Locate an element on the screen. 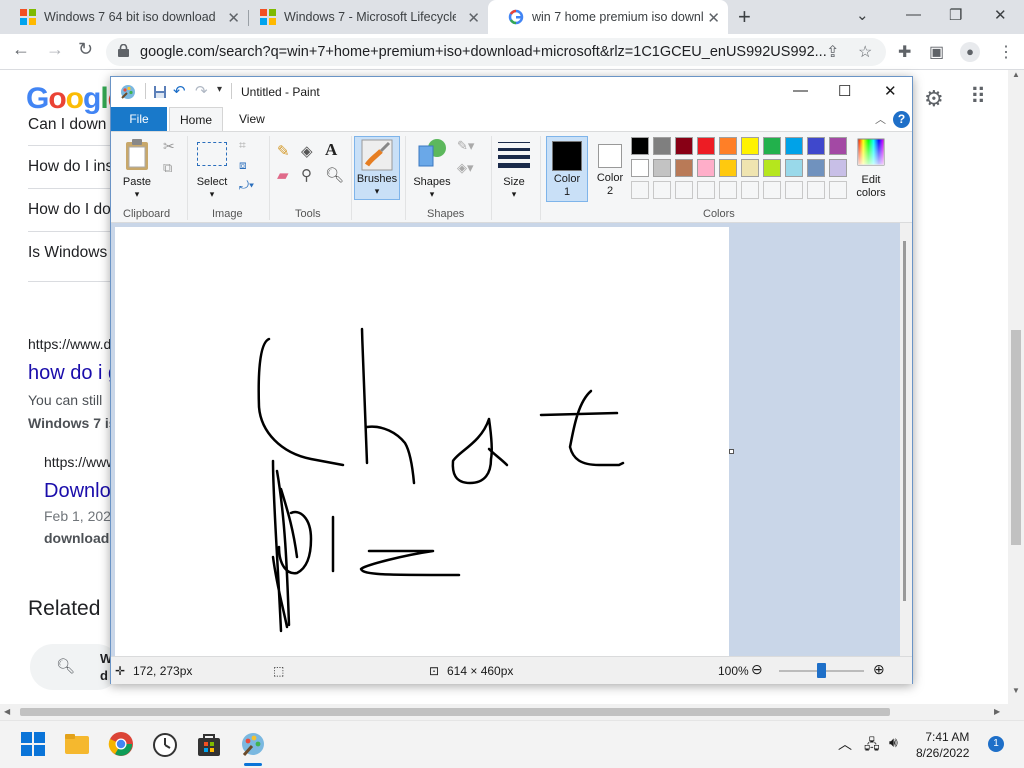 This screenshot has height=768, width=1024. horizontal-scrollbar-thumb is located at coordinates (455, 712).